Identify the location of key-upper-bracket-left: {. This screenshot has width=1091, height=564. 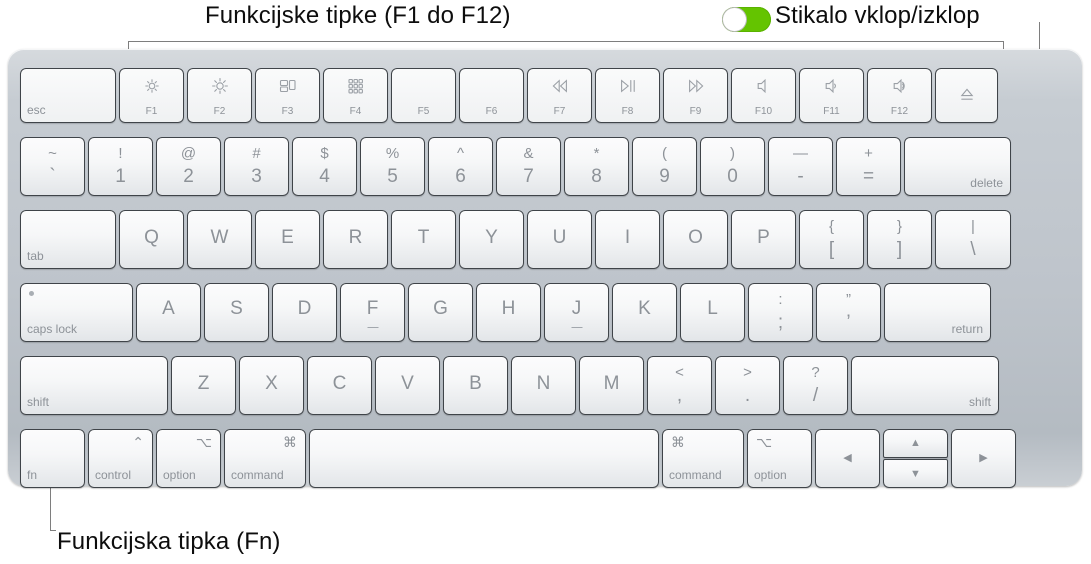
(831, 226).